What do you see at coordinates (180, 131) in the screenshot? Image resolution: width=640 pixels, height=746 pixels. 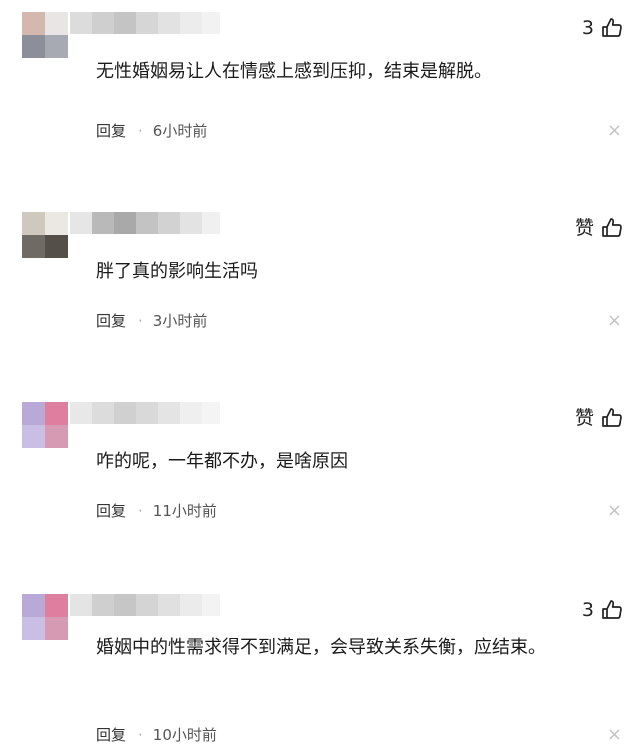 I see `timestamp: 6小时前` at bounding box center [180, 131].